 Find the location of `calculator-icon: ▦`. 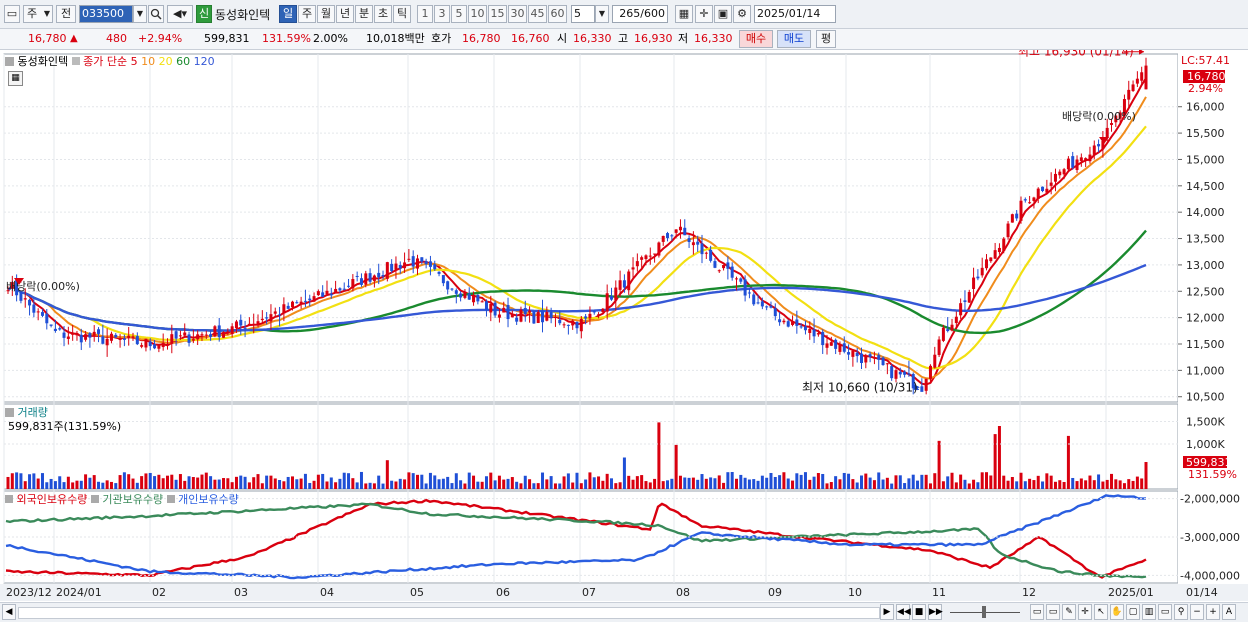

calculator-icon: ▦ is located at coordinates (15, 78).